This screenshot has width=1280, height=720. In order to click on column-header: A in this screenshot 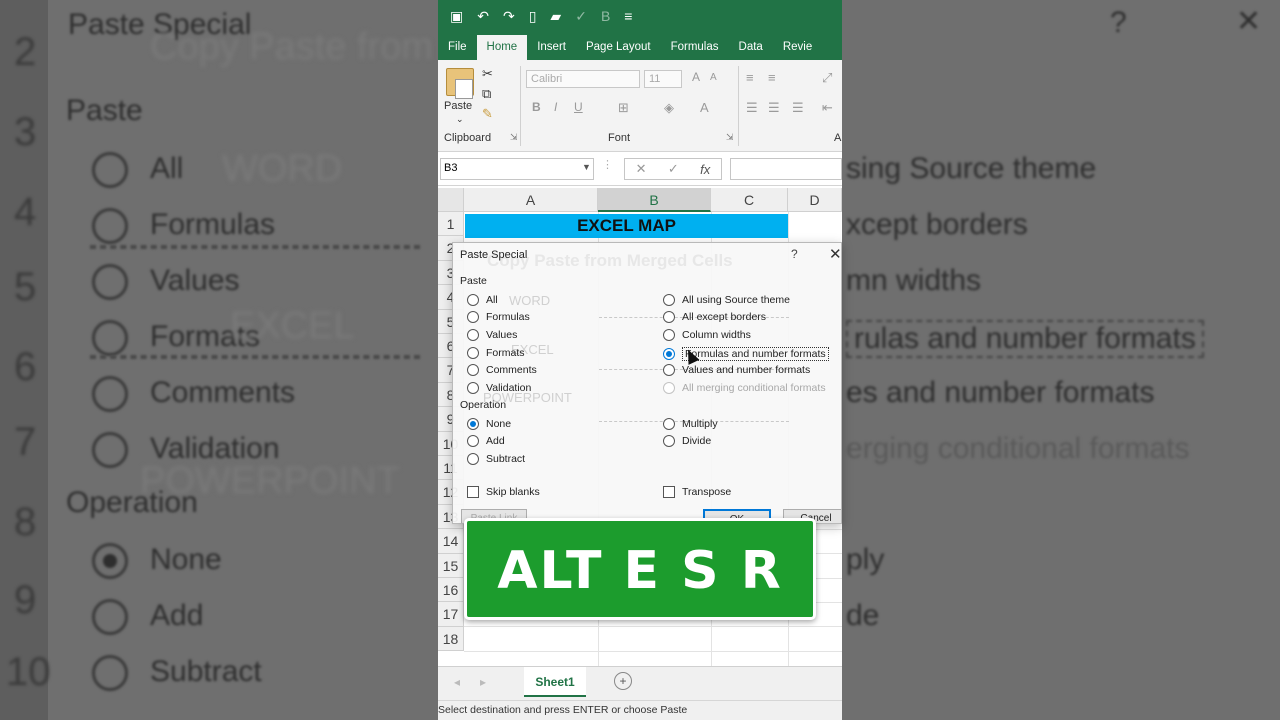, I will do `click(531, 200)`.